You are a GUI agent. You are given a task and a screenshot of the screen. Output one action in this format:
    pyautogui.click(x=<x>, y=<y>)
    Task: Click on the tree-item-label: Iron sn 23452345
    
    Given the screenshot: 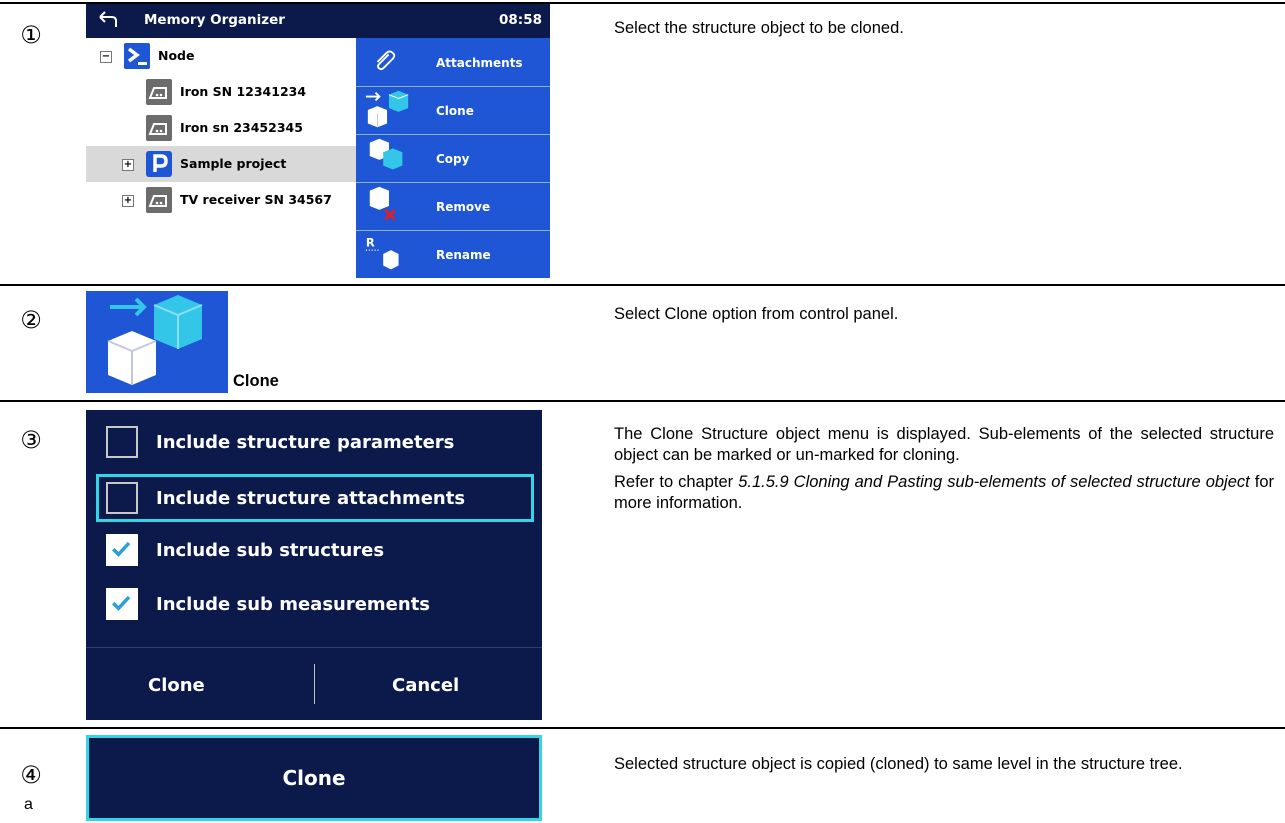 What is the action you would take?
    pyautogui.click(x=241, y=127)
    